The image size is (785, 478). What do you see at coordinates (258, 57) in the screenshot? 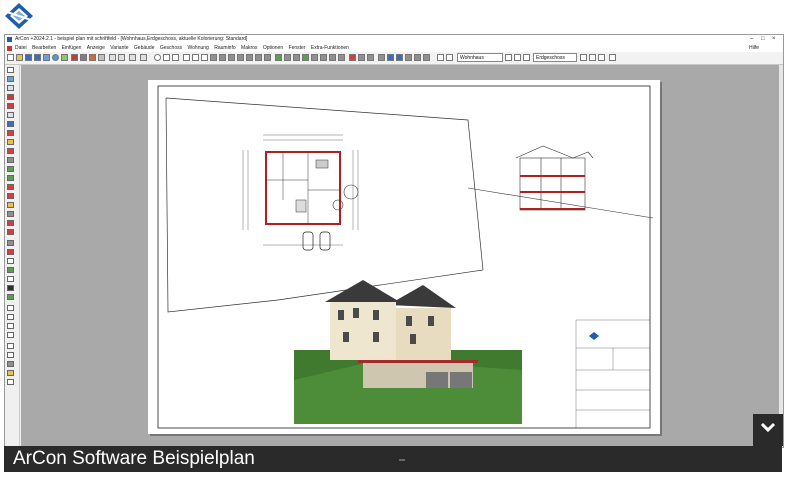
I see `slab-icon` at bounding box center [258, 57].